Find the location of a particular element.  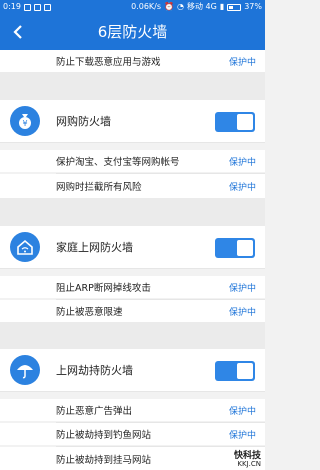

item-label: 防止被劫持到钓鱼网站 is located at coordinates (104, 435).